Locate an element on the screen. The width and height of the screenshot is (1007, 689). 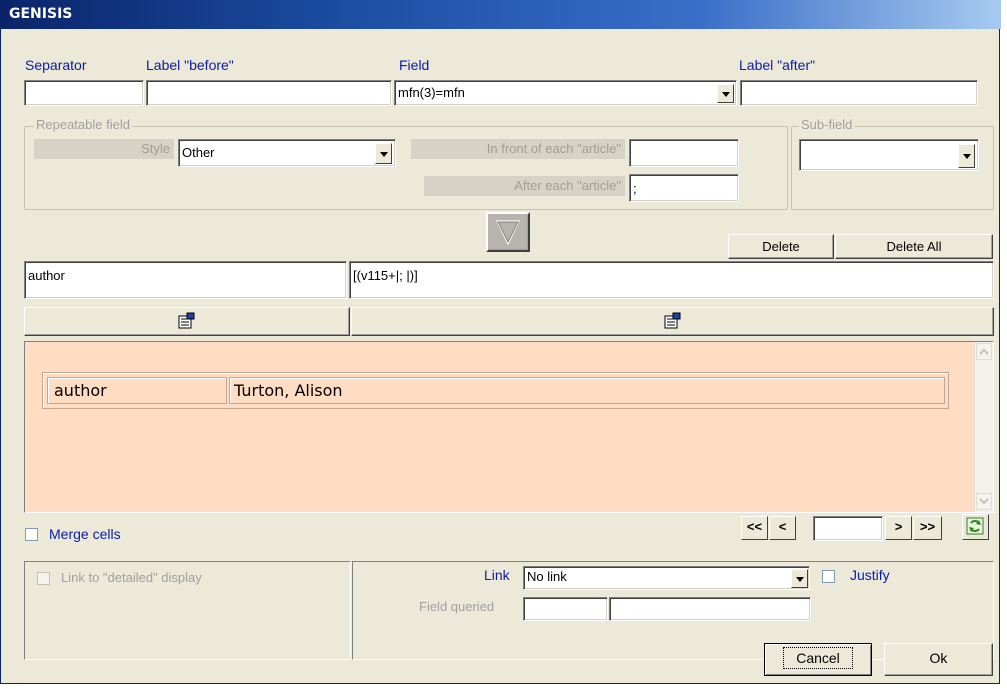
link-detailed-panel: Link to "detailed" display is located at coordinates (187, 610).